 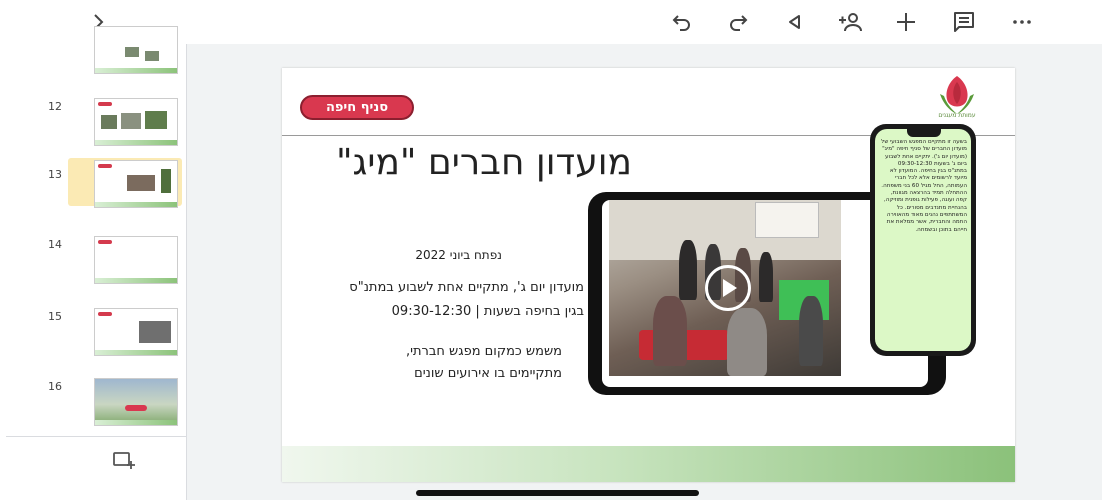 What do you see at coordinates (432, 351) in the screenshot?
I see `body-line-3: משמש כמקום מפגש חברתי,` at bounding box center [432, 351].